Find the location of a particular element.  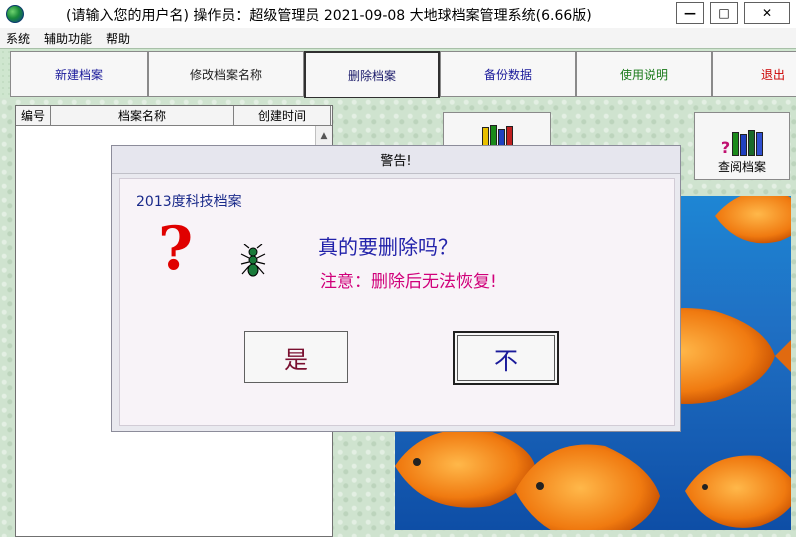

user-guide-button: 使用说明 is located at coordinates (644, 74).